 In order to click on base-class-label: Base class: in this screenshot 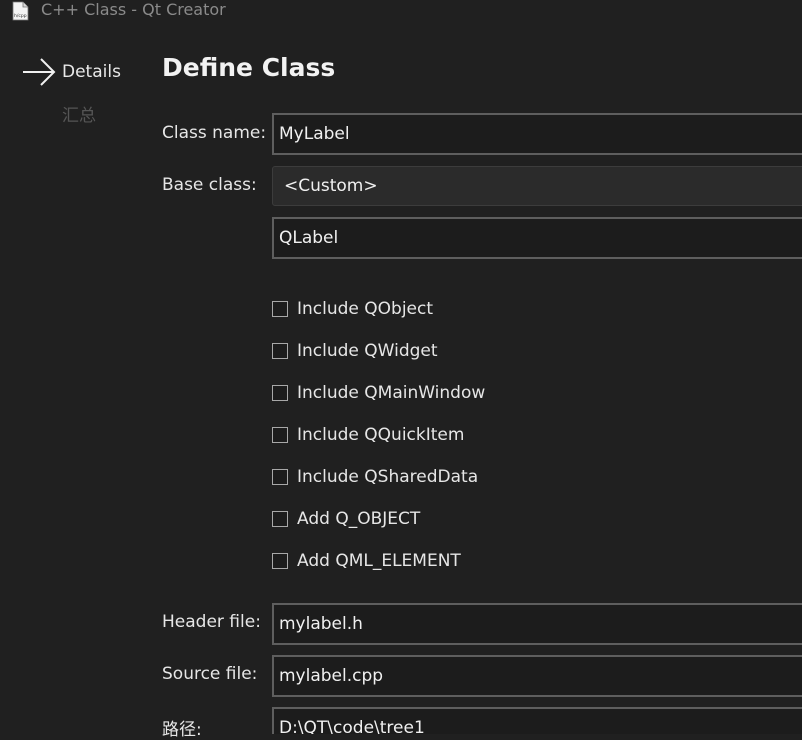, I will do `click(209, 185)`.